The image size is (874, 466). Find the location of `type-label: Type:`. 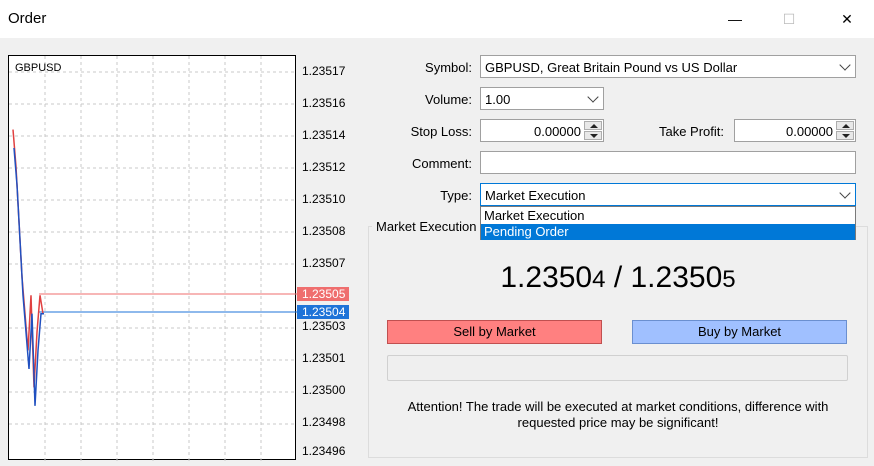

type-label: Type: is located at coordinates (456, 195).